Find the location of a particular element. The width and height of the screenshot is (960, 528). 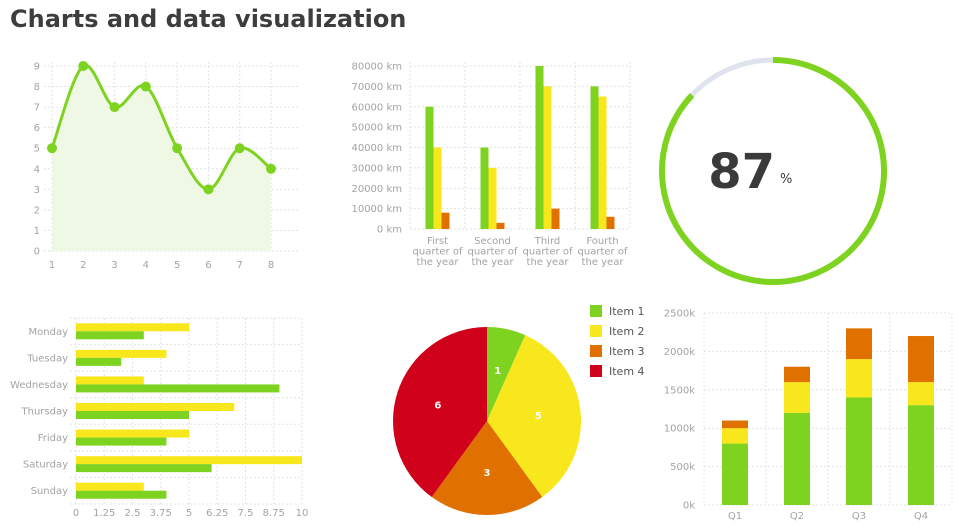

line-y-tick: 6 is located at coordinates (37, 128).